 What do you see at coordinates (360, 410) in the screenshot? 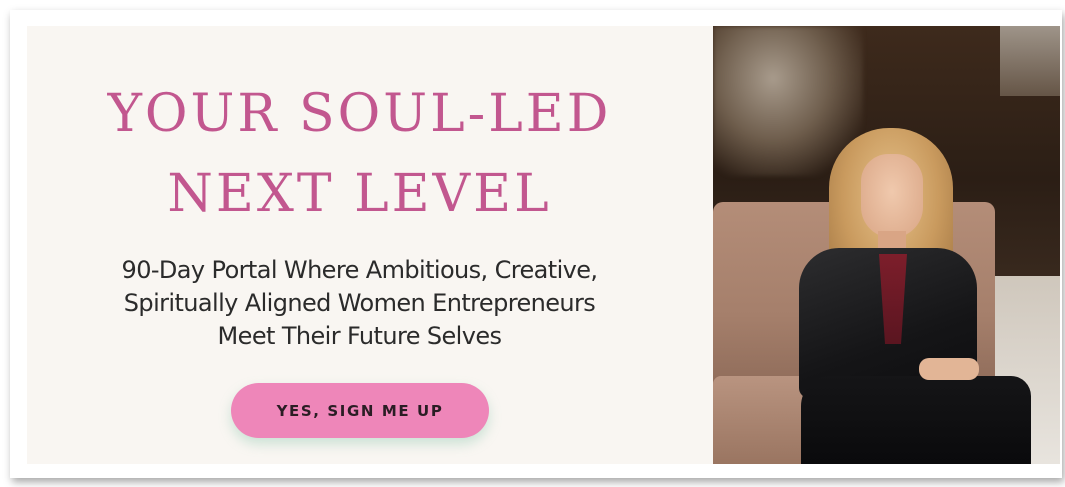
I see `sign-up-button: YES, SIGN ME UP` at bounding box center [360, 410].